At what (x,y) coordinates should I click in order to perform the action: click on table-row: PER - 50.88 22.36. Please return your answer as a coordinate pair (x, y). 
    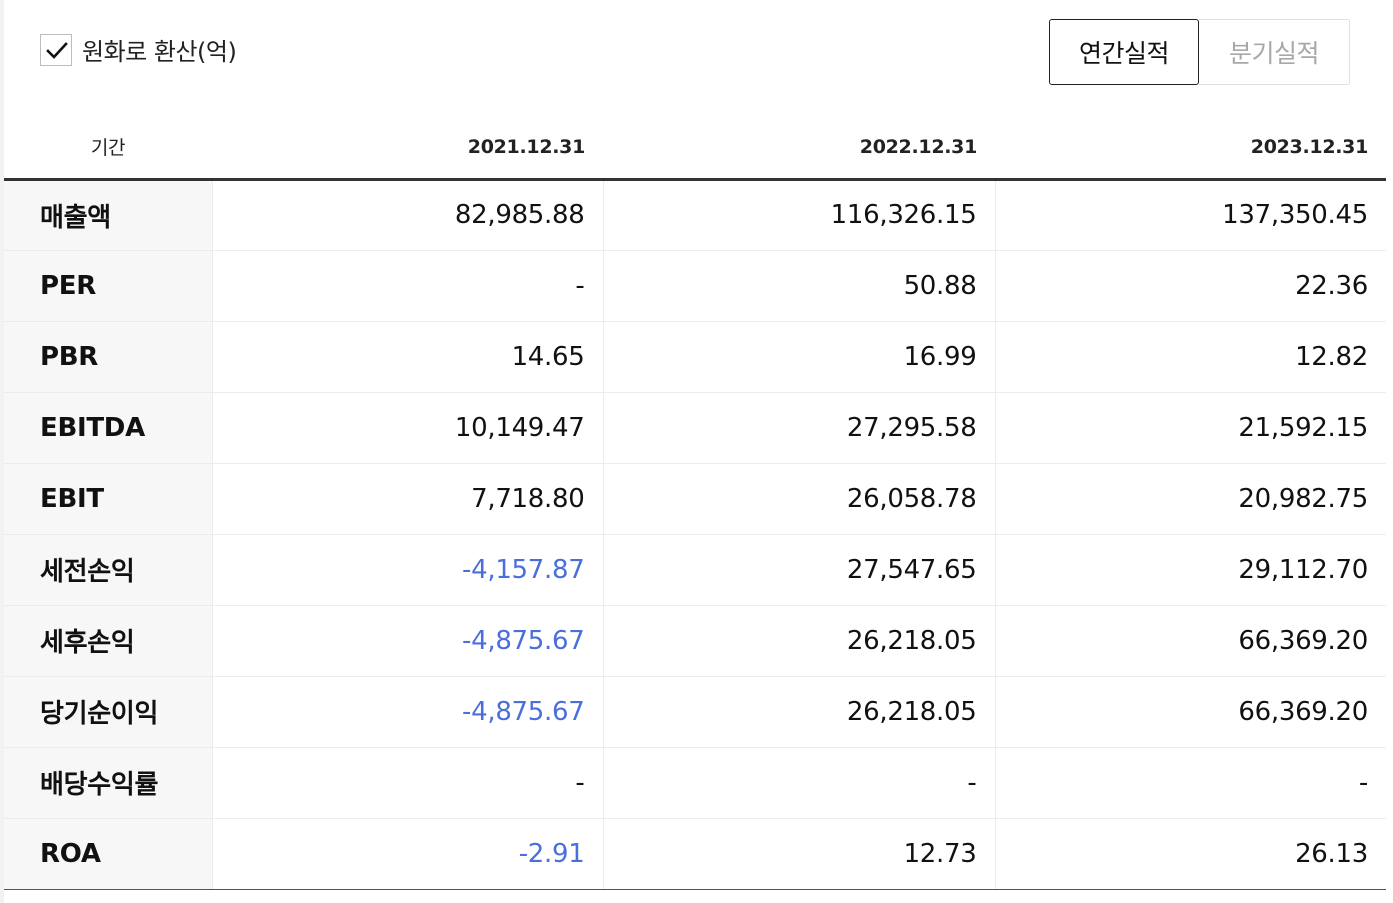
    Looking at the image, I should click on (695, 286).